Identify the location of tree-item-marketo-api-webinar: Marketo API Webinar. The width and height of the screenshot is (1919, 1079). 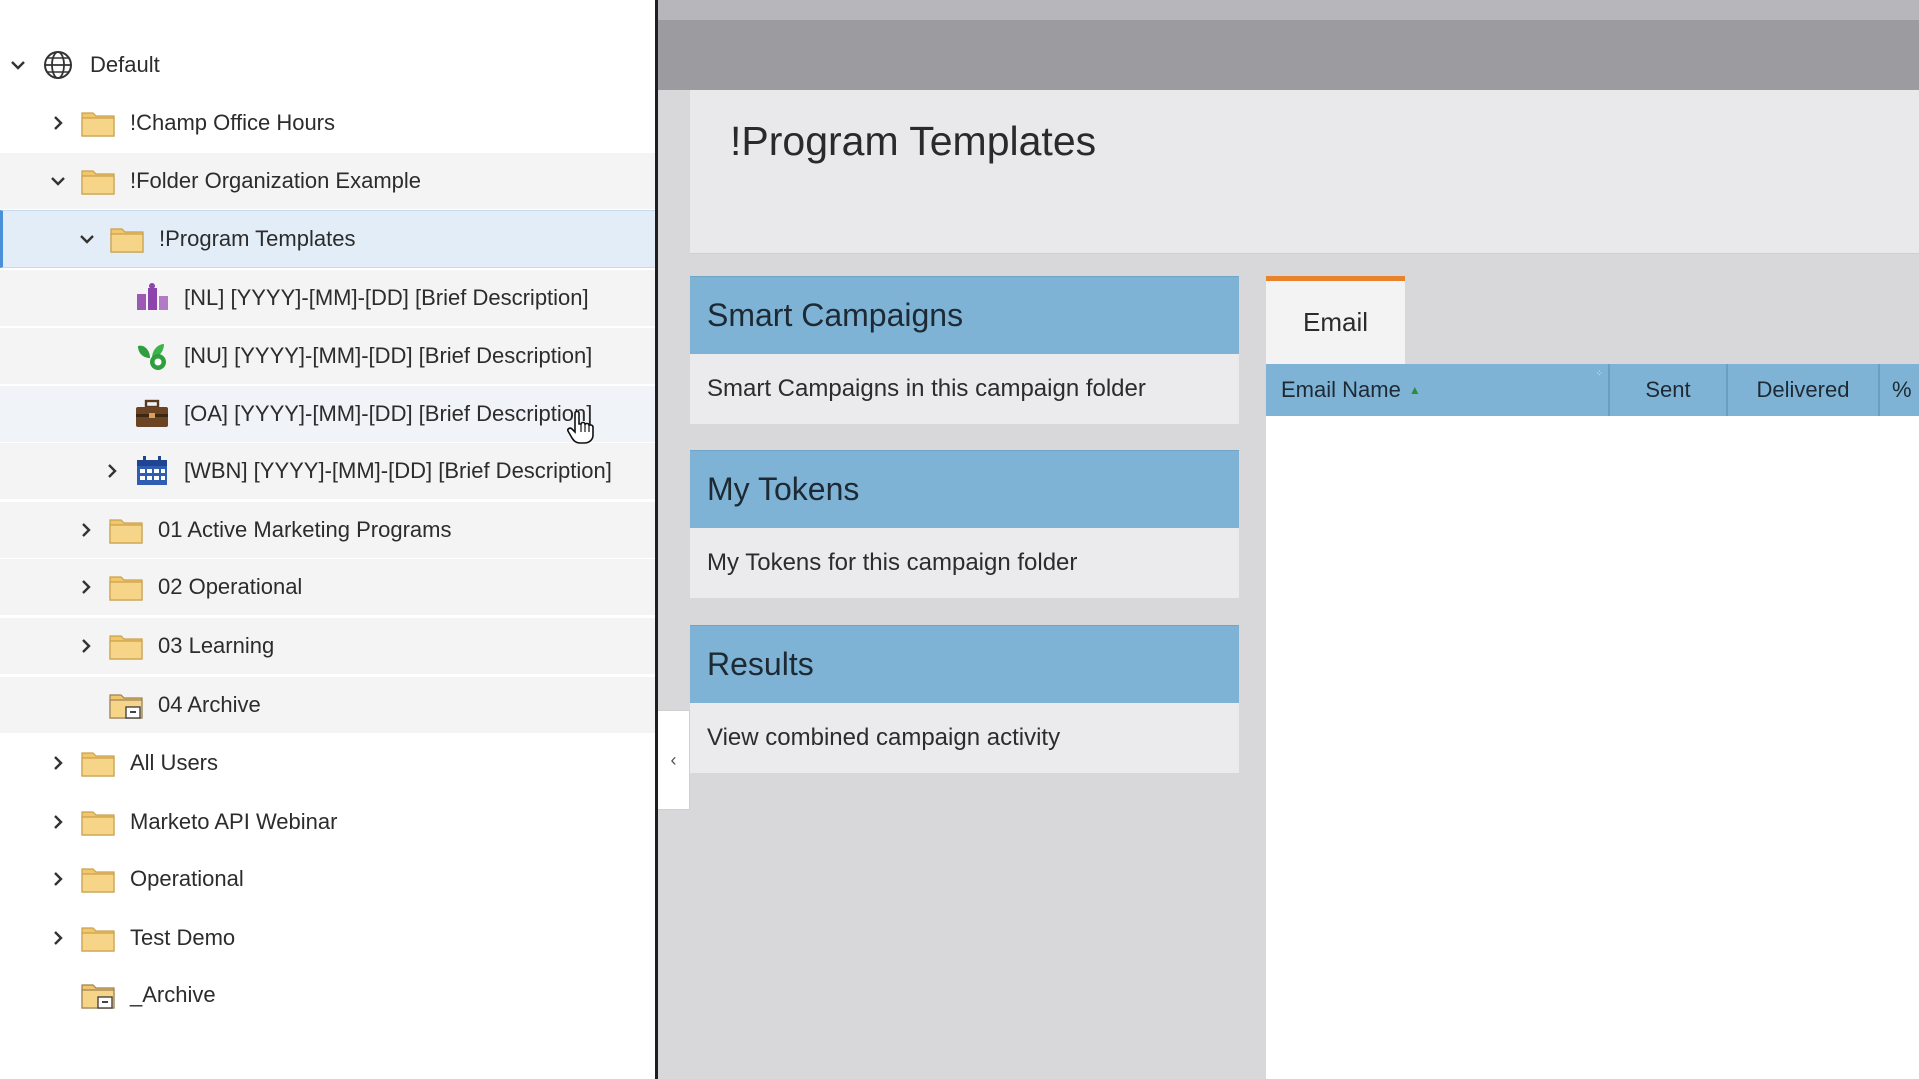
(327, 822).